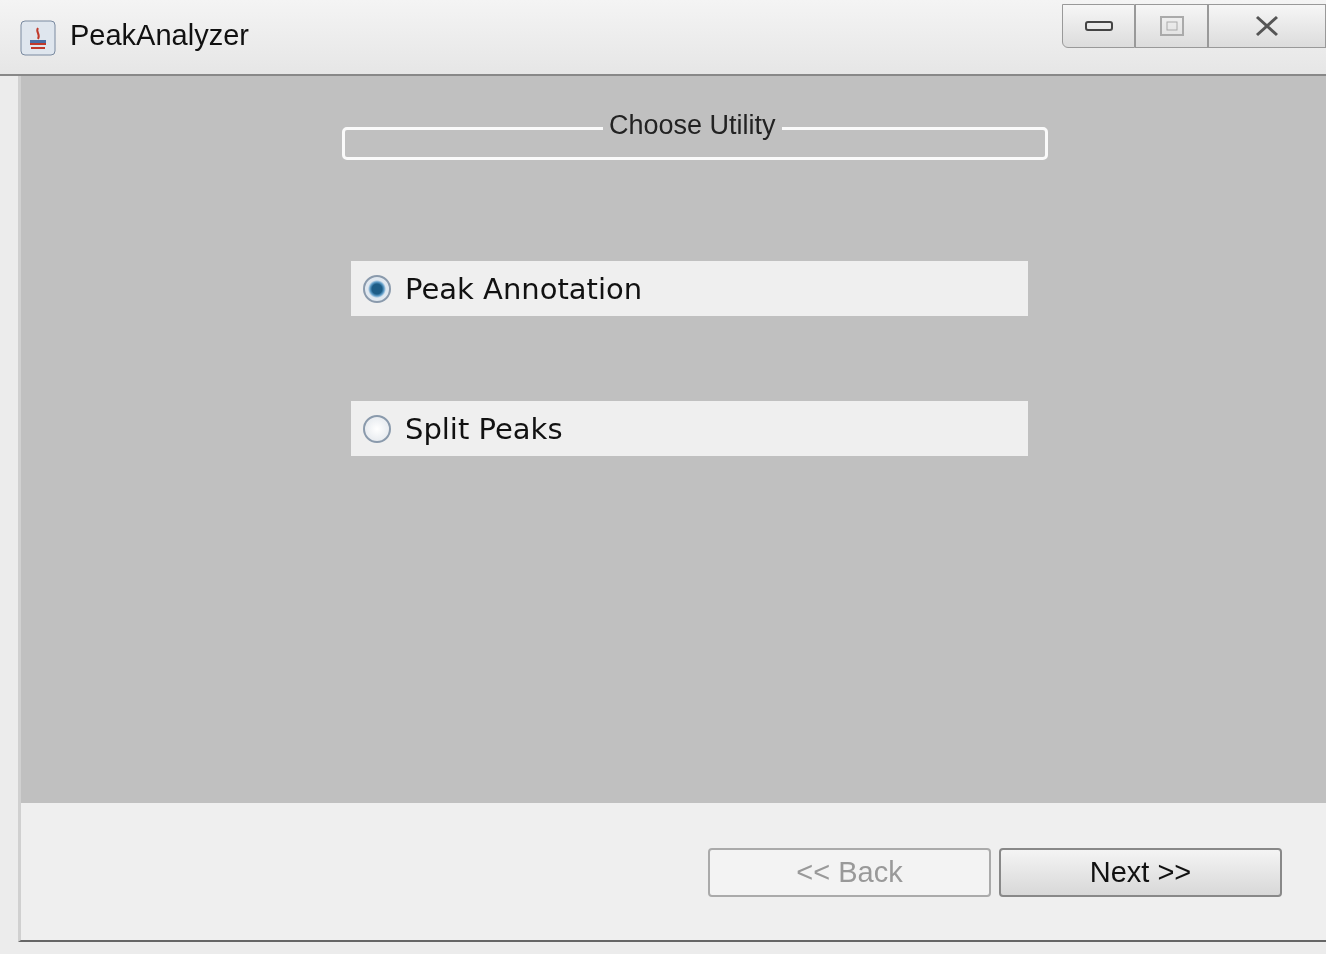 The image size is (1326, 954). What do you see at coordinates (159, 35) in the screenshot?
I see `window-title: PeakAnalyzer` at bounding box center [159, 35].